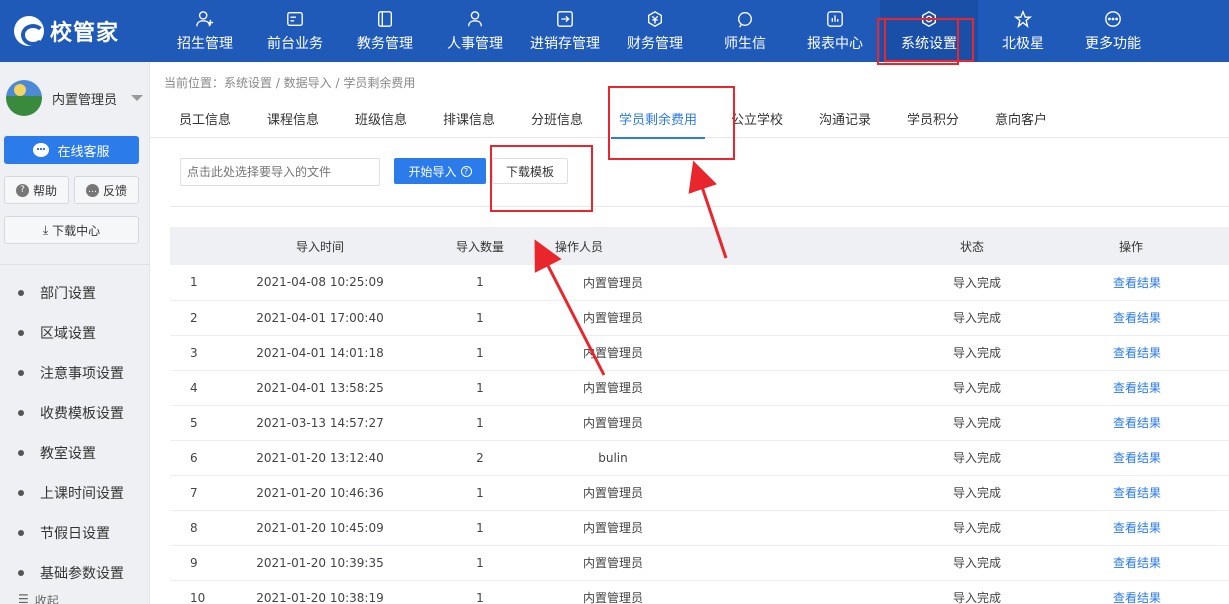  What do you see at coordinates (475, 44) in the screenshot?
I see `nav-label: 人事管理` at bounding box center [475, 44].